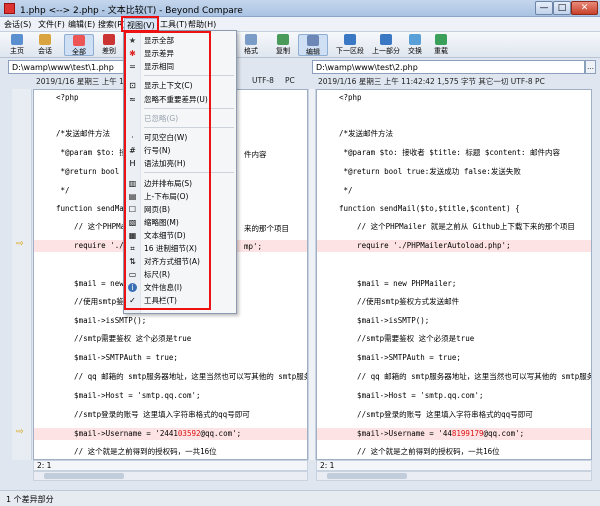 The height and width of the screenshot is (506, 600). I want to click on home-icon, so click(17, 39).